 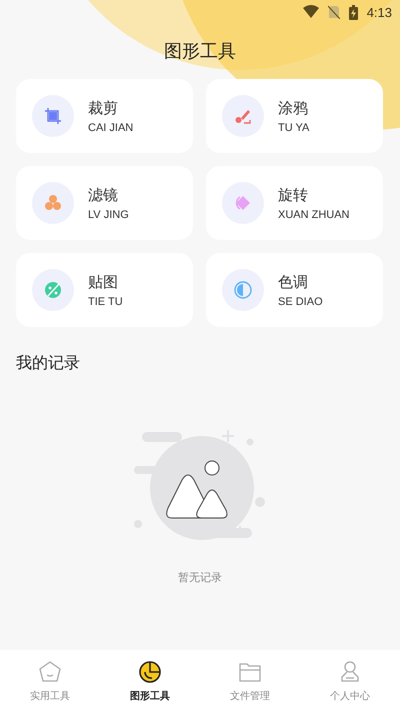 I want to click on tool-subtitle: LV JING, so click(x=108, y=214).